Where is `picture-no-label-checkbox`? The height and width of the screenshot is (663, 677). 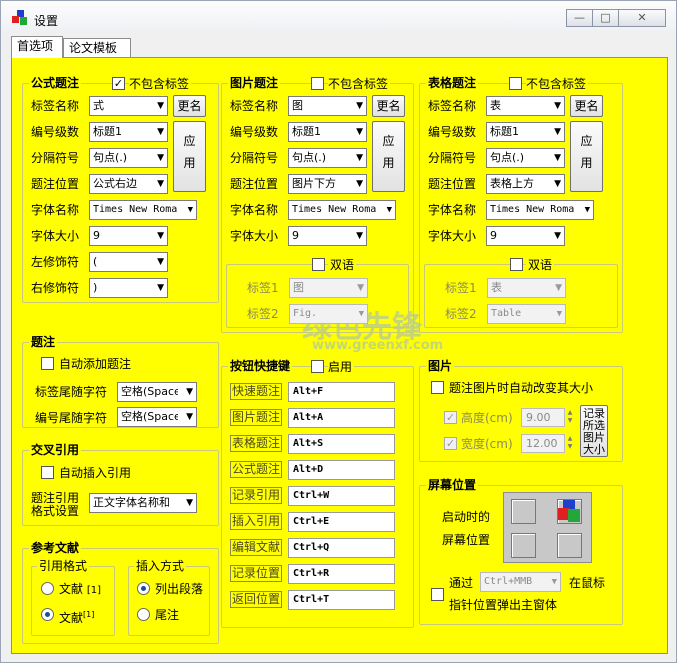 picture-no-label-checkbox is located at coordinates (317, 83).